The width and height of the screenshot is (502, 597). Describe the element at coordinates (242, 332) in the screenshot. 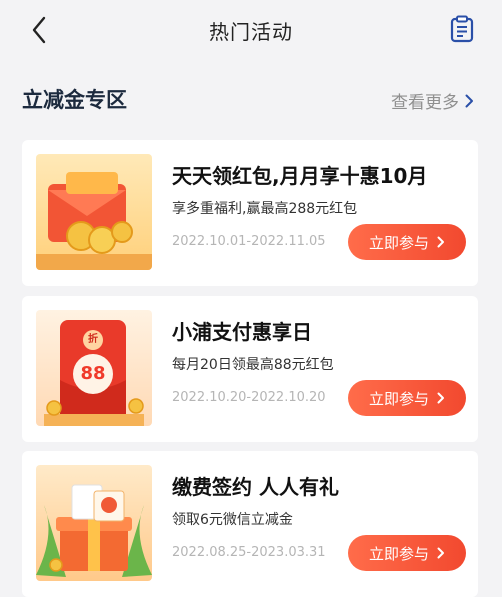

I see `activity-title: 小浦支付惠享日` at that location.